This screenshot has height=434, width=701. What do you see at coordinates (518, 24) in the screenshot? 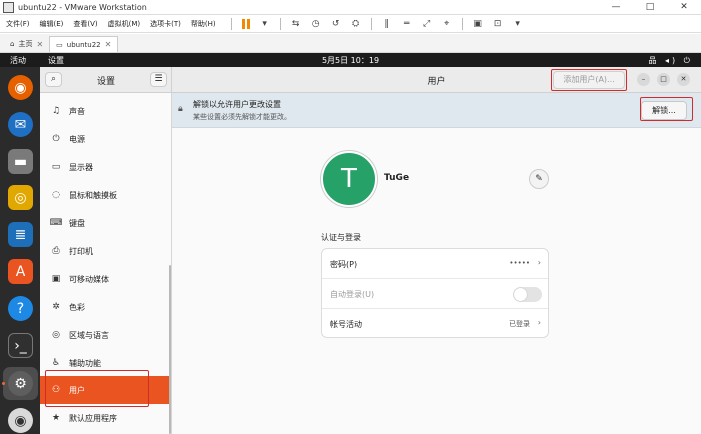
I see `stretch-dropdown-icon: ▾` at bounding box center [518, 24].